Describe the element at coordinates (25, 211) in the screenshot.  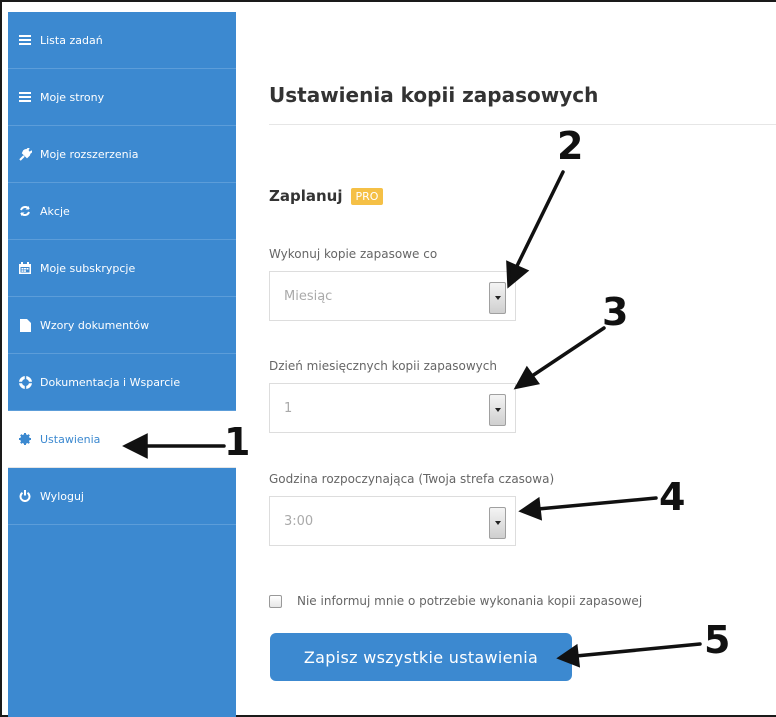
I see `refresh-icon` at that location.